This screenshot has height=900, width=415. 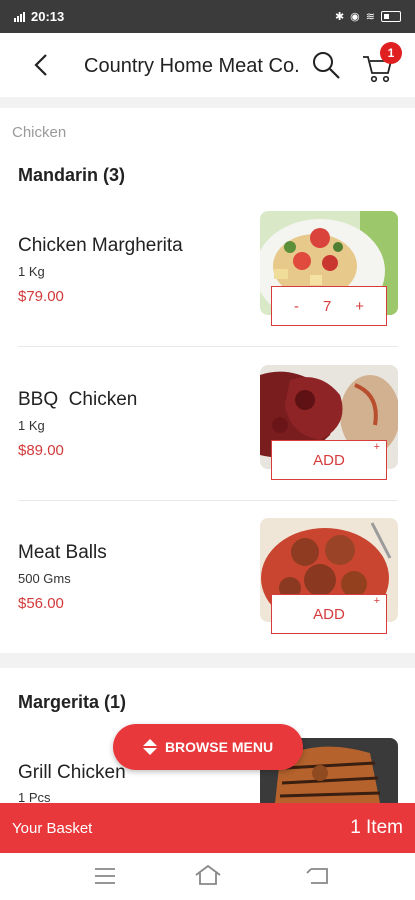 What do you see at coordinates (207, 828) in the screenshot?
I see `basket-bar: Your Basket 1 Item` at bounding box center [207, 828].